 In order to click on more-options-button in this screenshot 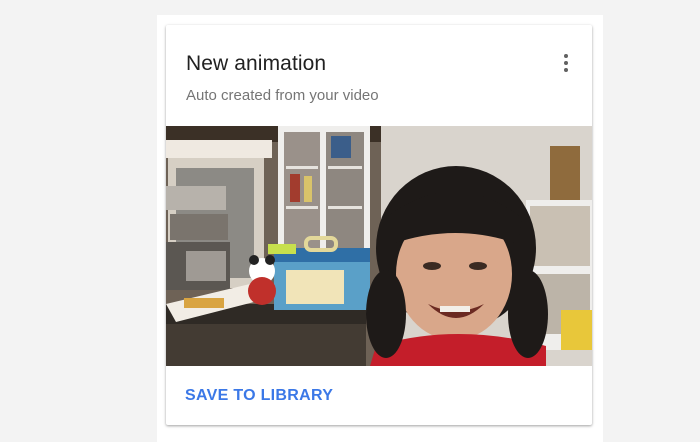, I will do `click(566, 63)`.